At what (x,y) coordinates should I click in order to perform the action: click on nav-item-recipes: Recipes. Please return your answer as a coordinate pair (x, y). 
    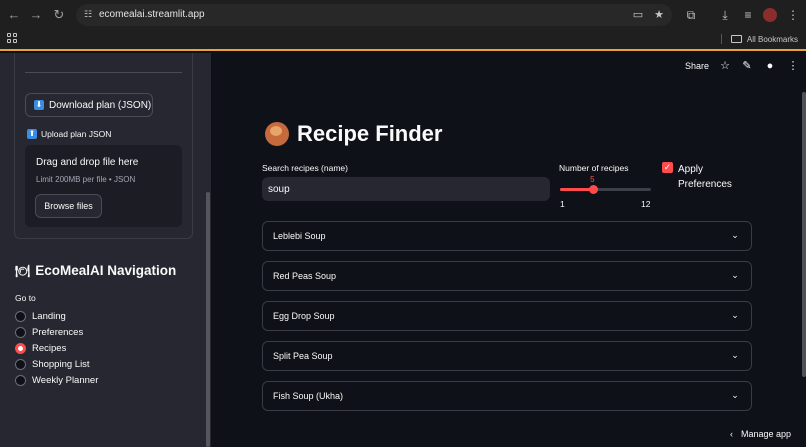
    Looking at the image, I should click on (40, 348).